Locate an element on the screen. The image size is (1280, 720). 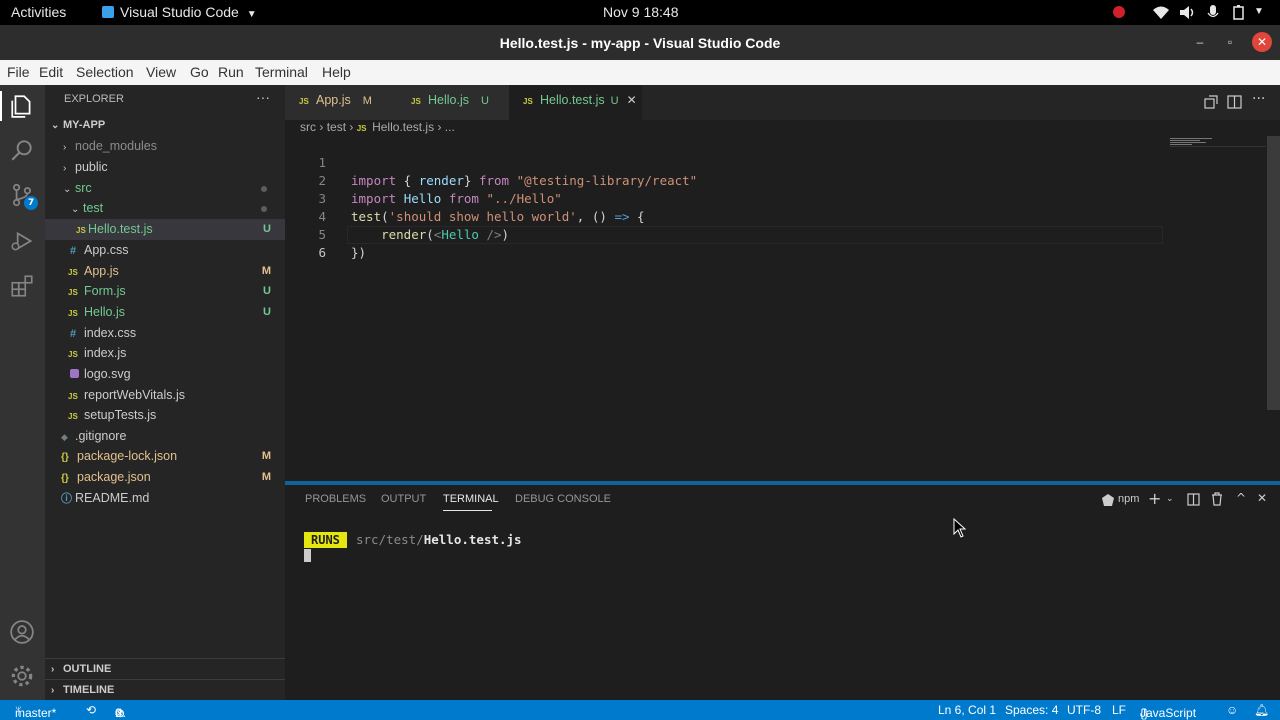
encoding: UTF-8 is located at coordinates (1084, 710).